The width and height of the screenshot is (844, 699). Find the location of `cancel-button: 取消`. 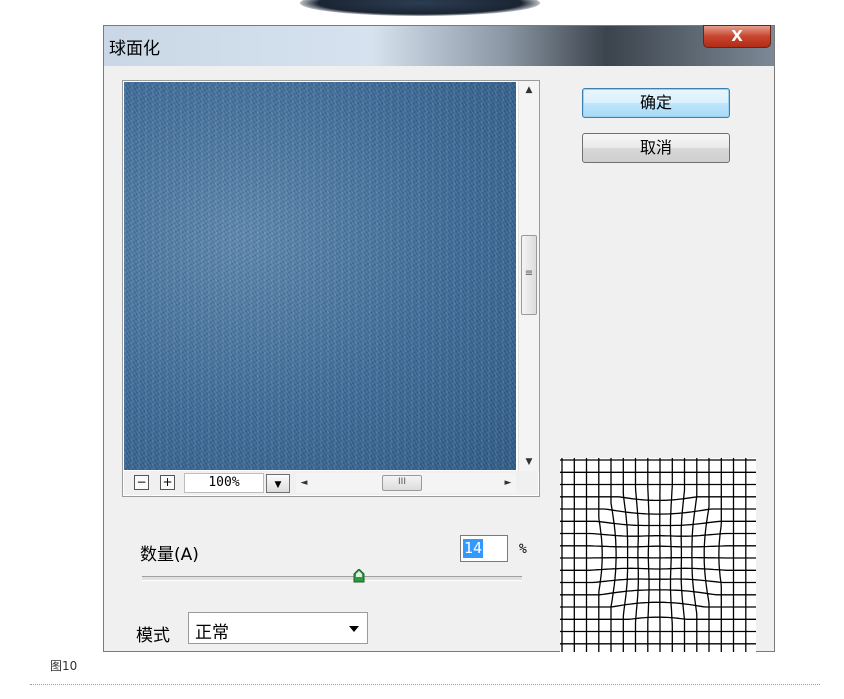

cancel-button: 取消 is located at coordinates (656, 148).